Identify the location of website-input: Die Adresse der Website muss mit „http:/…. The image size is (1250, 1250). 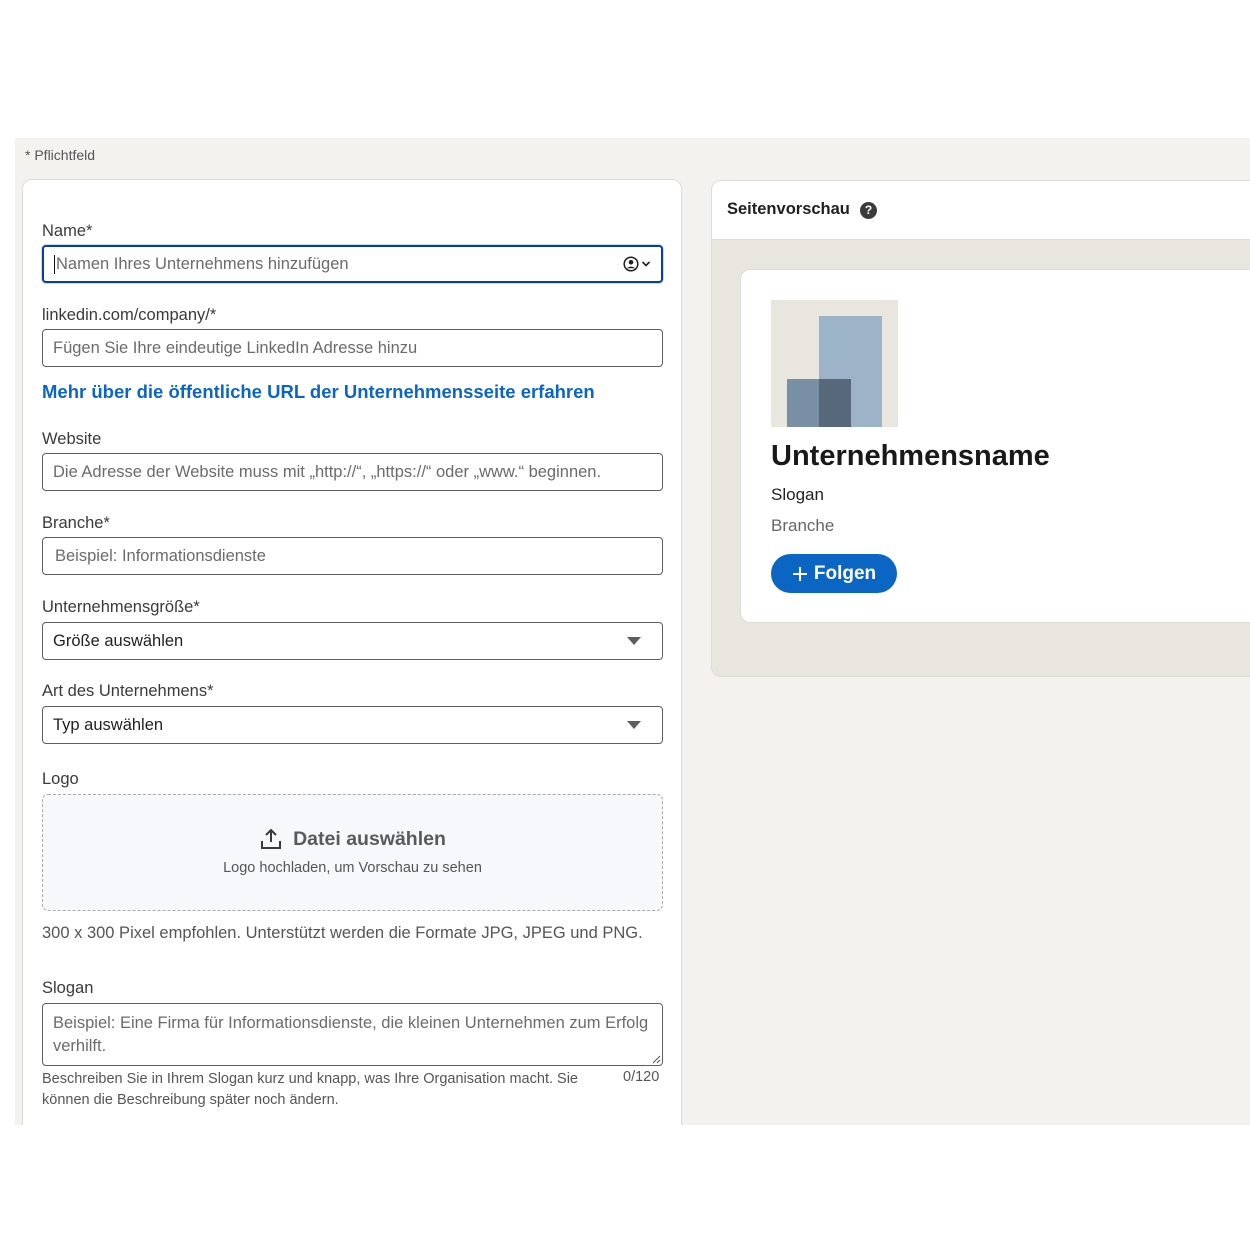
(352, 472).